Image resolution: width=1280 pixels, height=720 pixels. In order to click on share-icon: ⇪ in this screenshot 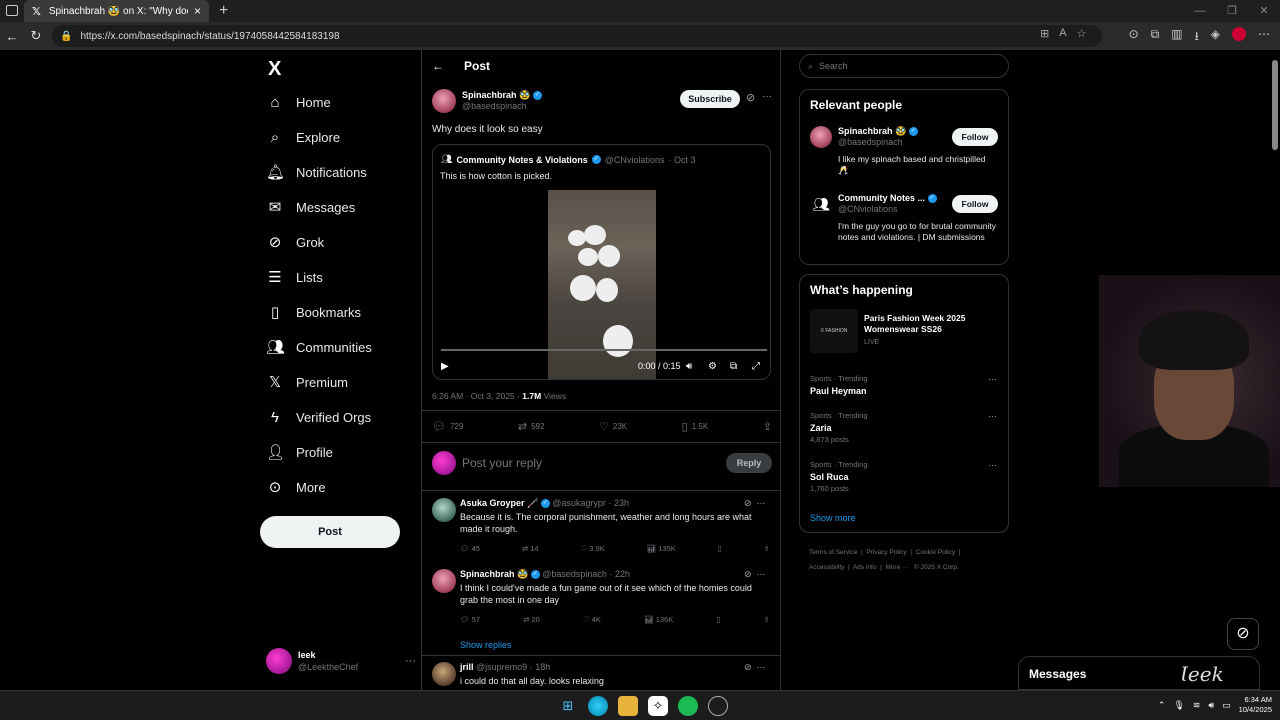, I will do `click(767, 619)`.